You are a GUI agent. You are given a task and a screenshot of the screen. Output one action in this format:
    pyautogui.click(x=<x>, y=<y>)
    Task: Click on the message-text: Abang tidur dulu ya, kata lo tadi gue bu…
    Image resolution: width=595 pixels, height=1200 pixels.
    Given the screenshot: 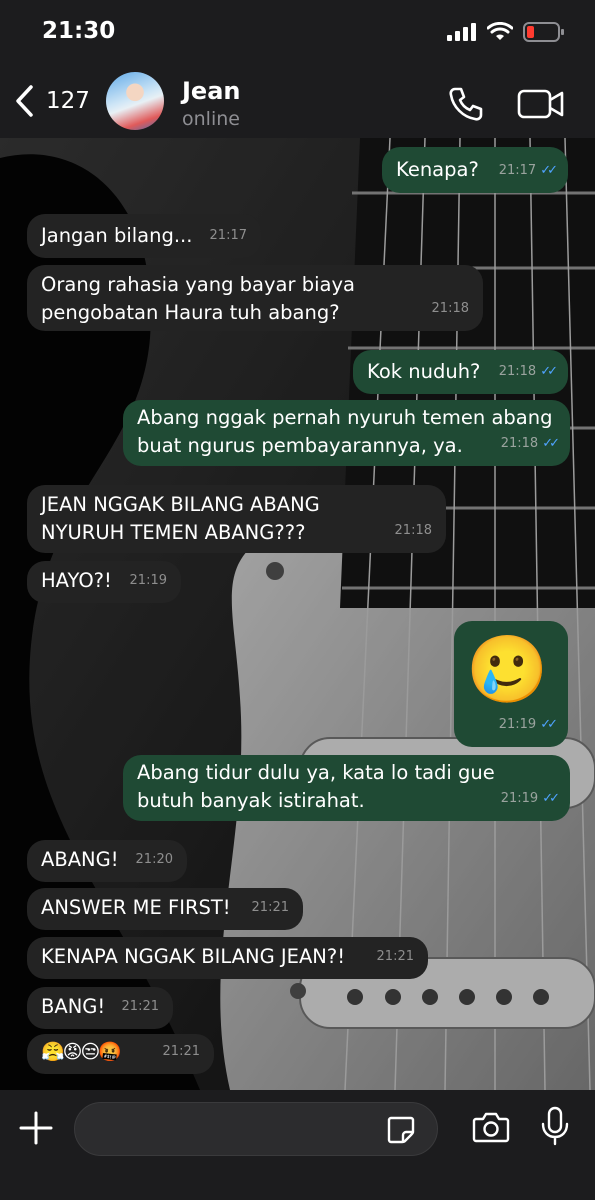 What is the action you would take?
    pyautogui.click(x=316, y=786)
    